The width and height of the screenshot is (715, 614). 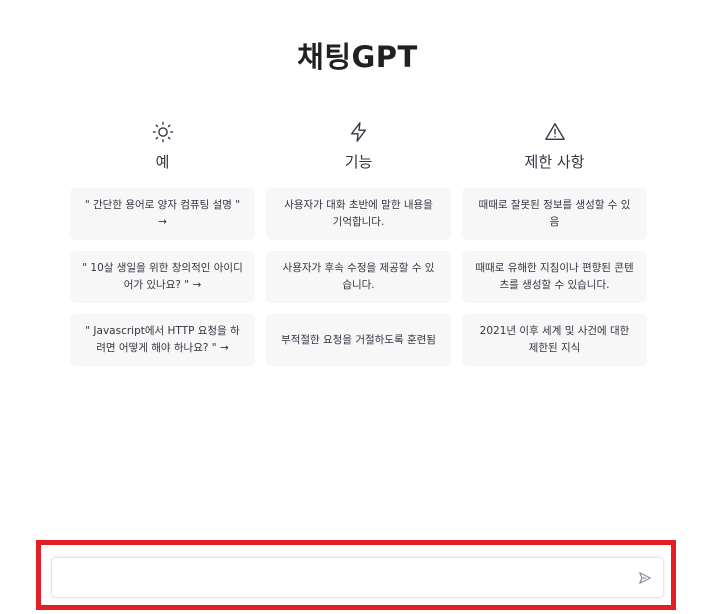 What do you see at coordinates (554, 162) in the screenshot?
I see `column-heading-limitations: 제한 사항` at bounding box center [554, 162].